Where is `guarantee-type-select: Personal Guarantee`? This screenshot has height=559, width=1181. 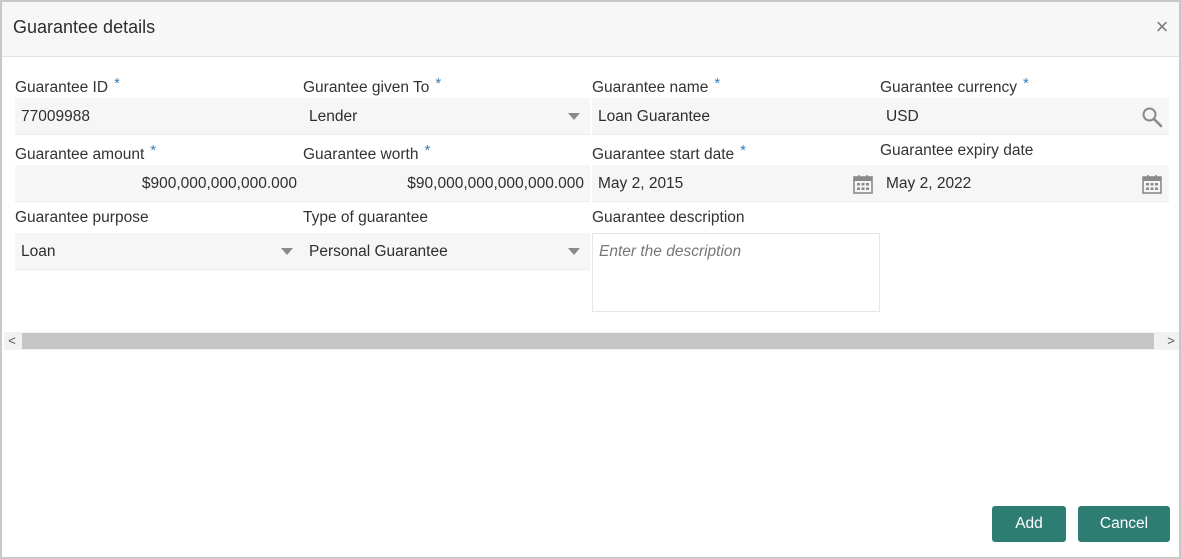
guarantee-type-select: Personal Guarantee is located at coordinates (446, 251).